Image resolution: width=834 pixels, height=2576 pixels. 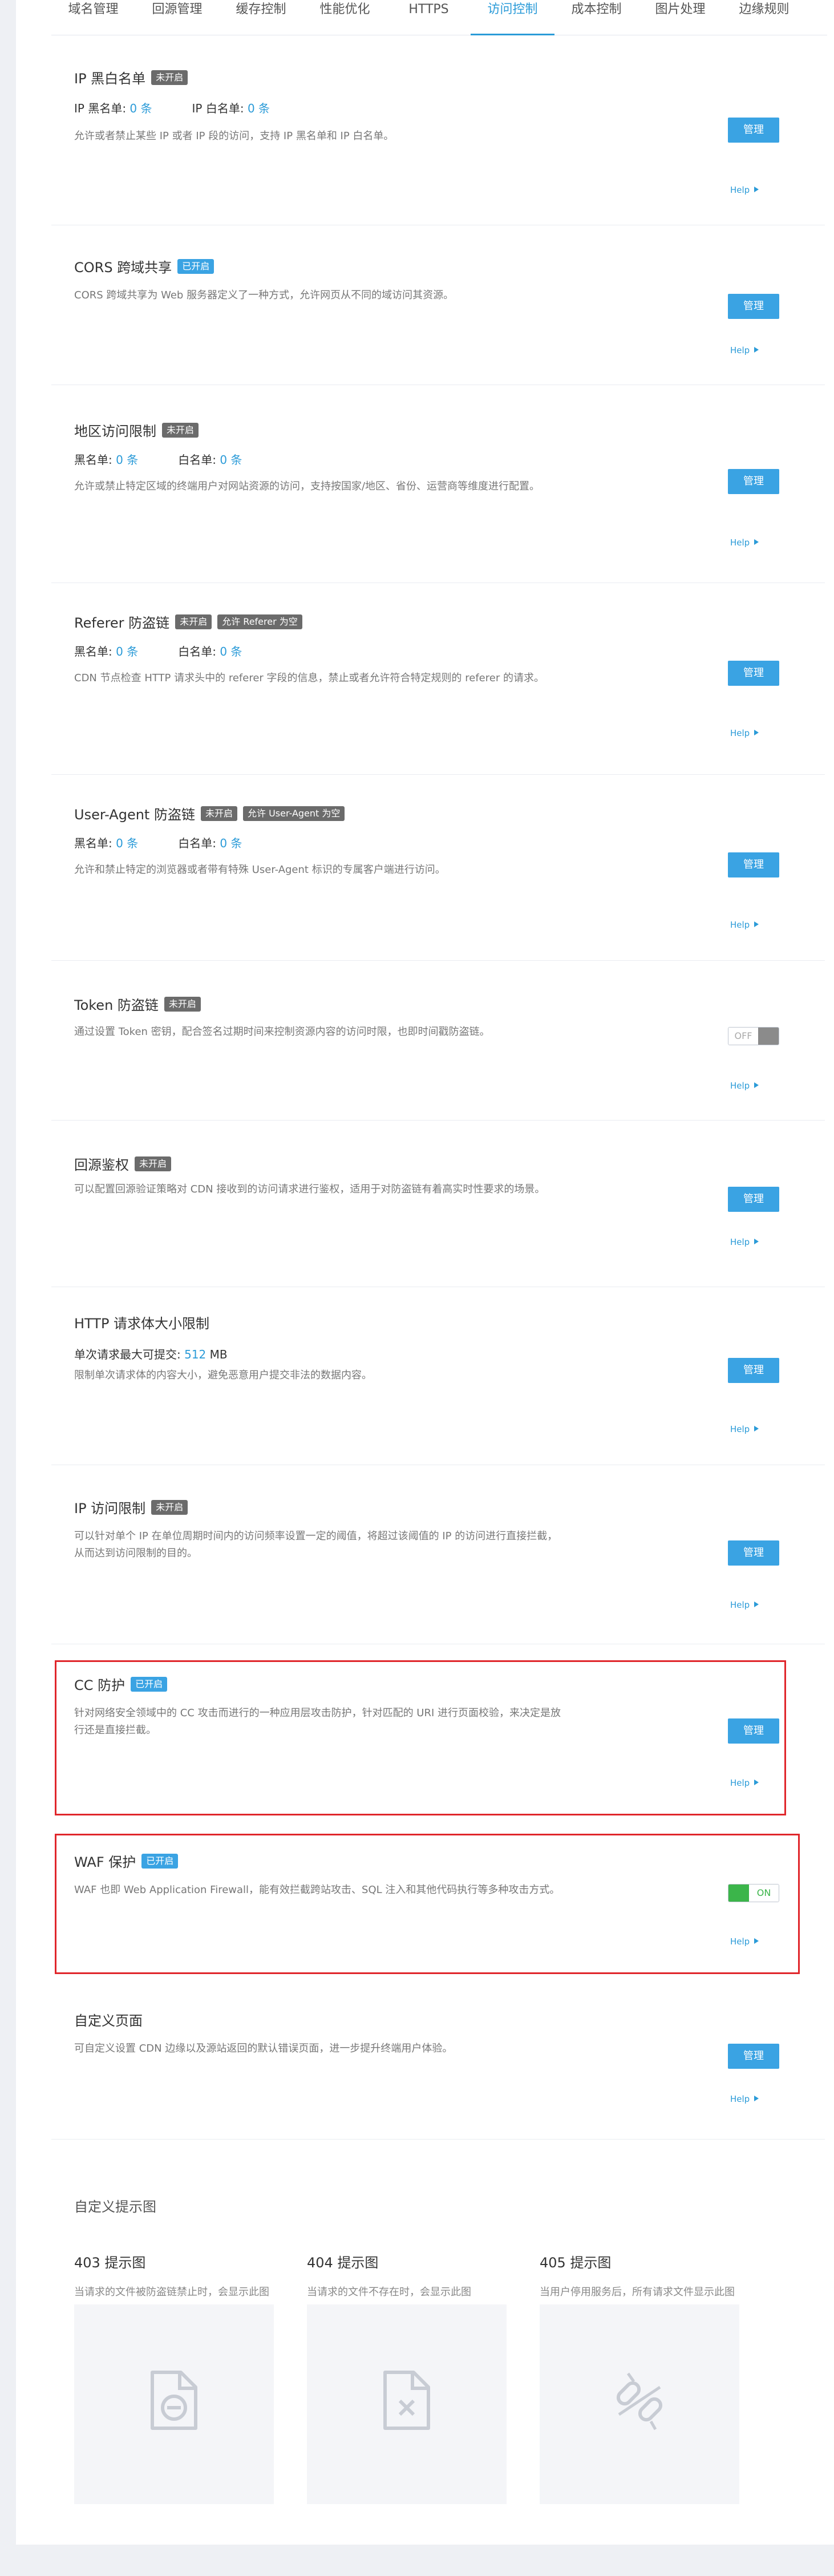 I want to click on tab-https: HTTPS, so click(x=429, y=17).